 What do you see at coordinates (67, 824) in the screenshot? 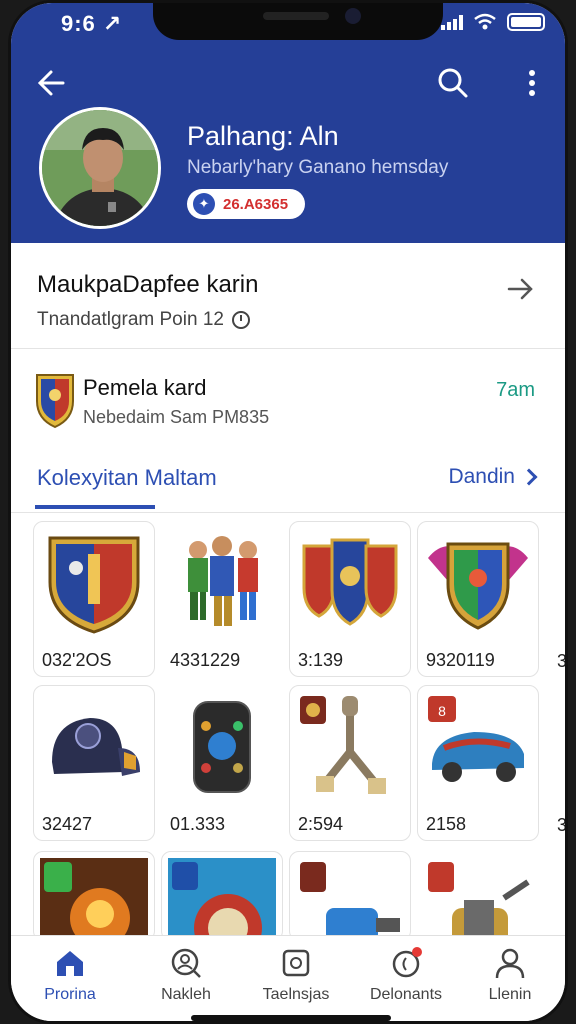
I see `item-number: 32427` at bounding box center [67, 824].